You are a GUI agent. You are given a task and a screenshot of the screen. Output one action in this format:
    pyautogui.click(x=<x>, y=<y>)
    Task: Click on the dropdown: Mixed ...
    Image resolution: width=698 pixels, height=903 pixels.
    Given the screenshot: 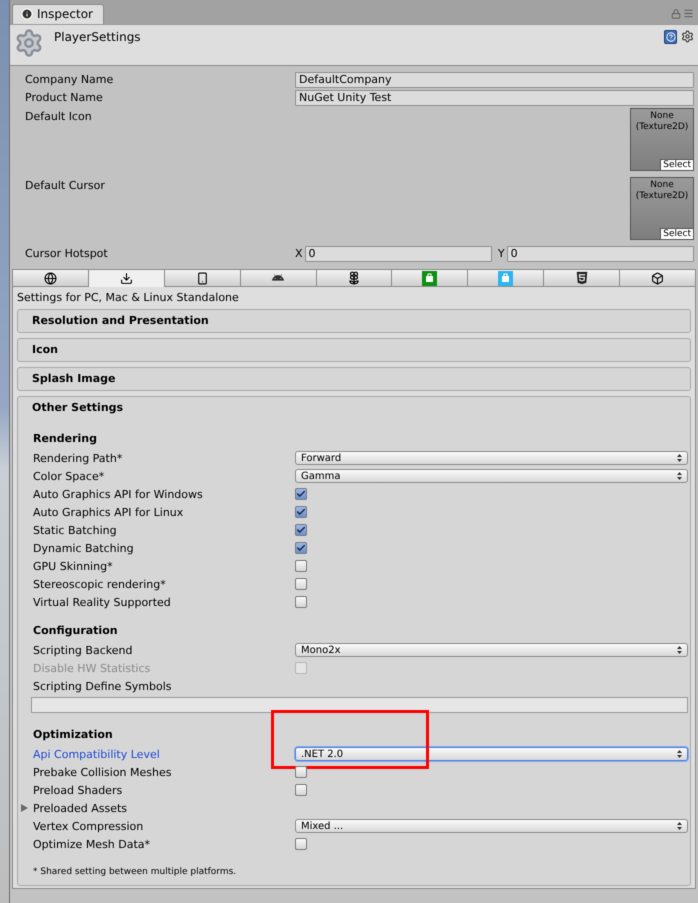 What is the action you would take?
    pyautogui.click(x=491, y=826)
    